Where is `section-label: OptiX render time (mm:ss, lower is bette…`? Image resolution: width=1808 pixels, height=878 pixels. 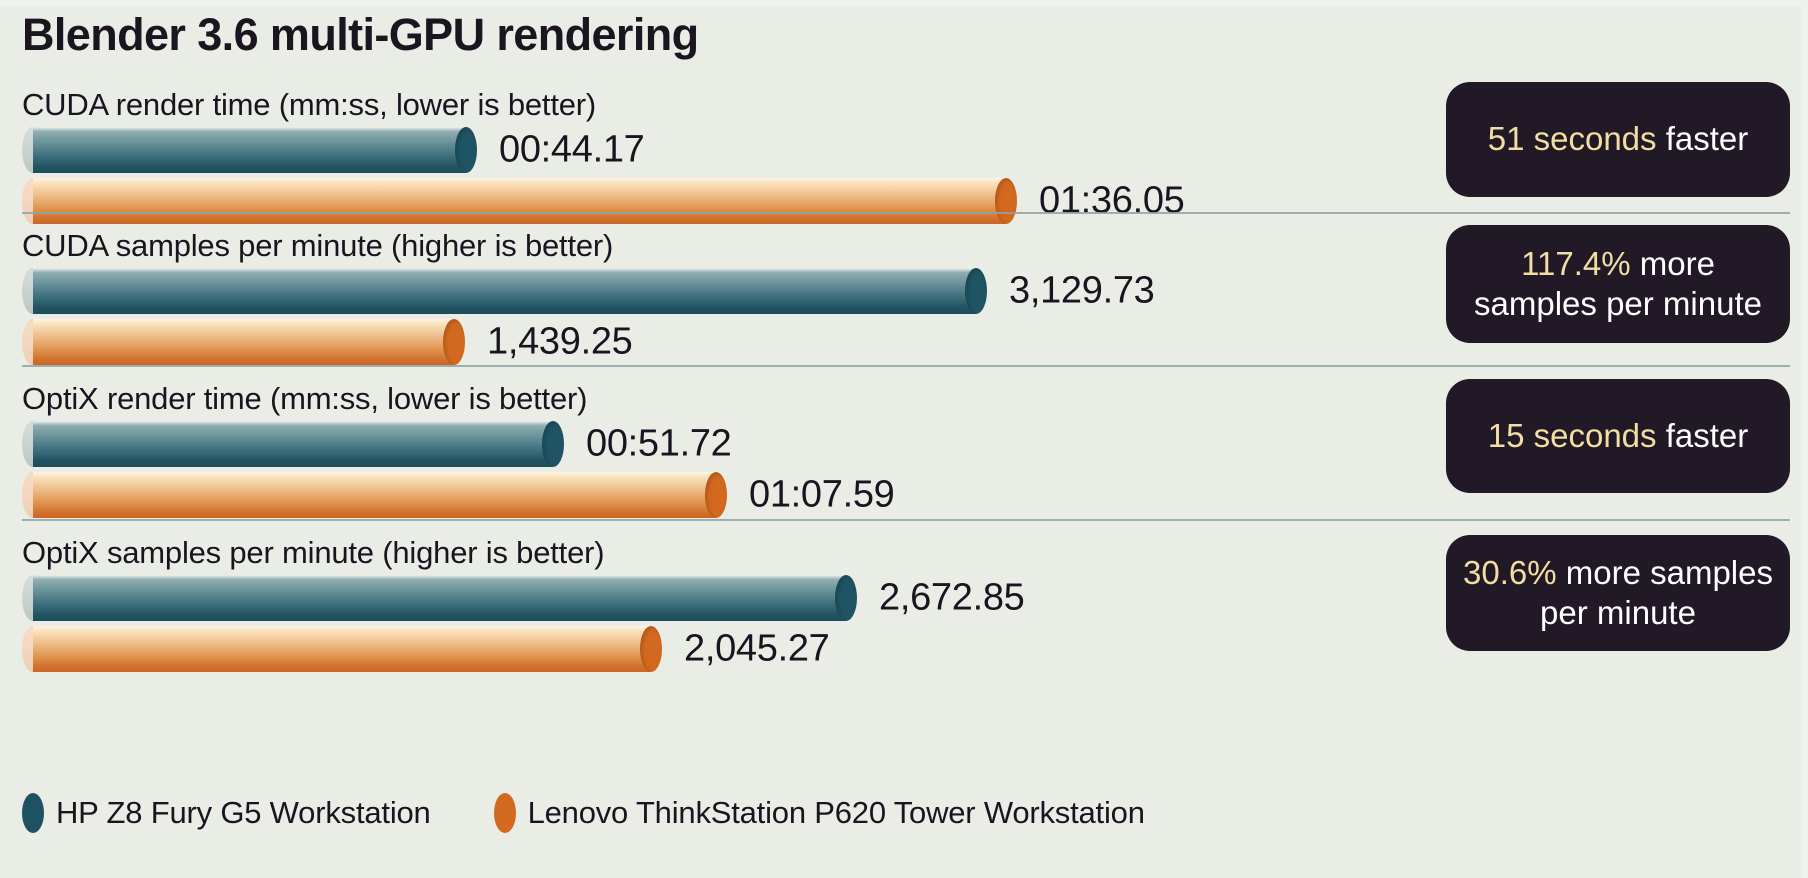
section-label: OptiX render time (mm:ss, lower is bette… is located at coordinates (305, 398).